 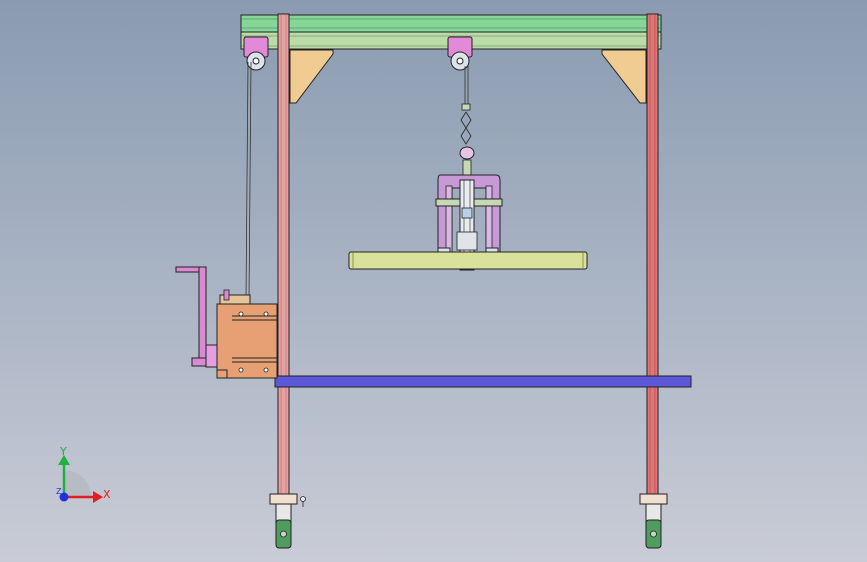 I want to click on chain-hook-icon, so click(x=466, y=105).